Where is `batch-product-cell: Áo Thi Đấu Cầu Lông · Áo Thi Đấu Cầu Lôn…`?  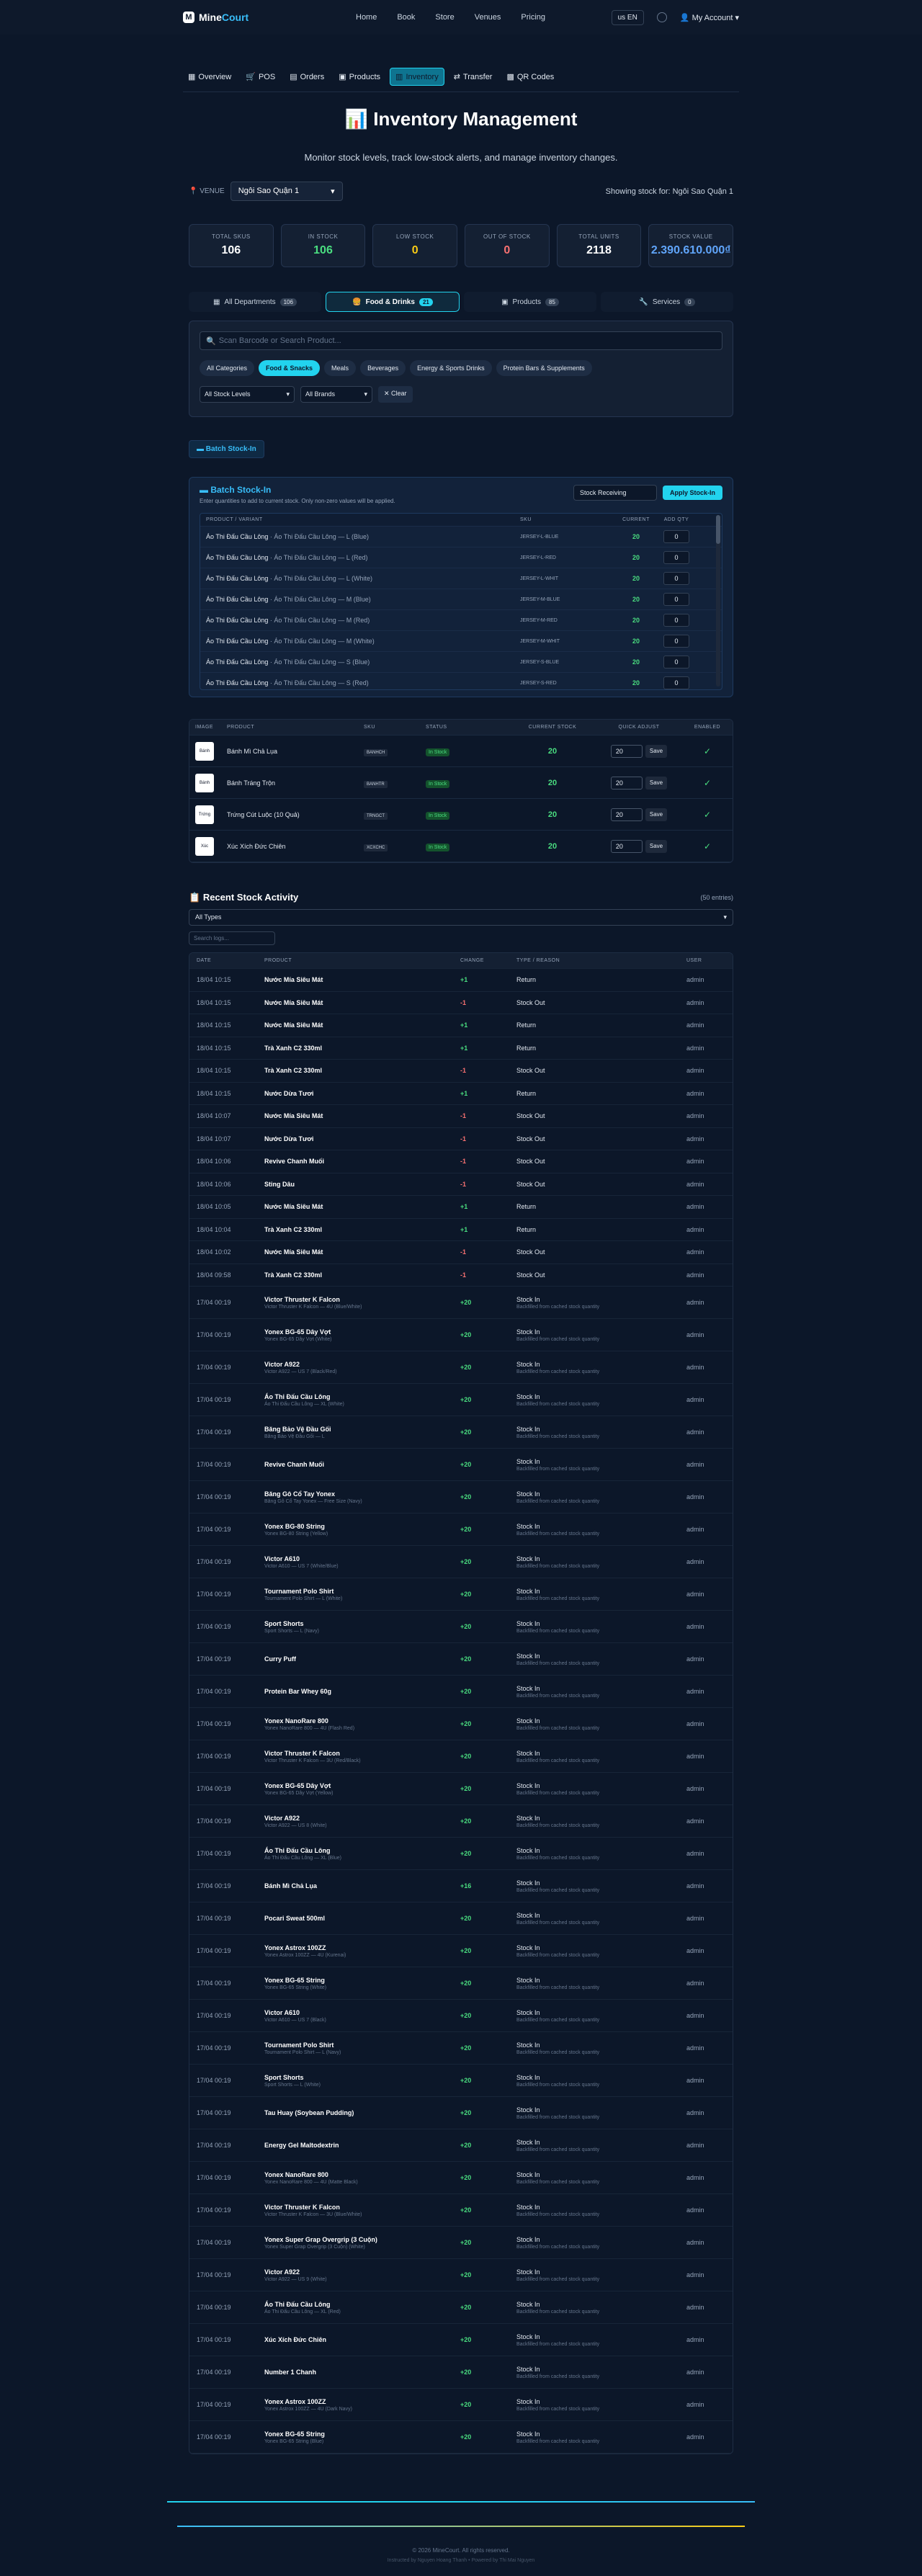
batch-product-cell: Áo Thi Đấu Cầu Lông · Áo Thi Đấu Cầu Lôn… is located at coordinates (360, 536).